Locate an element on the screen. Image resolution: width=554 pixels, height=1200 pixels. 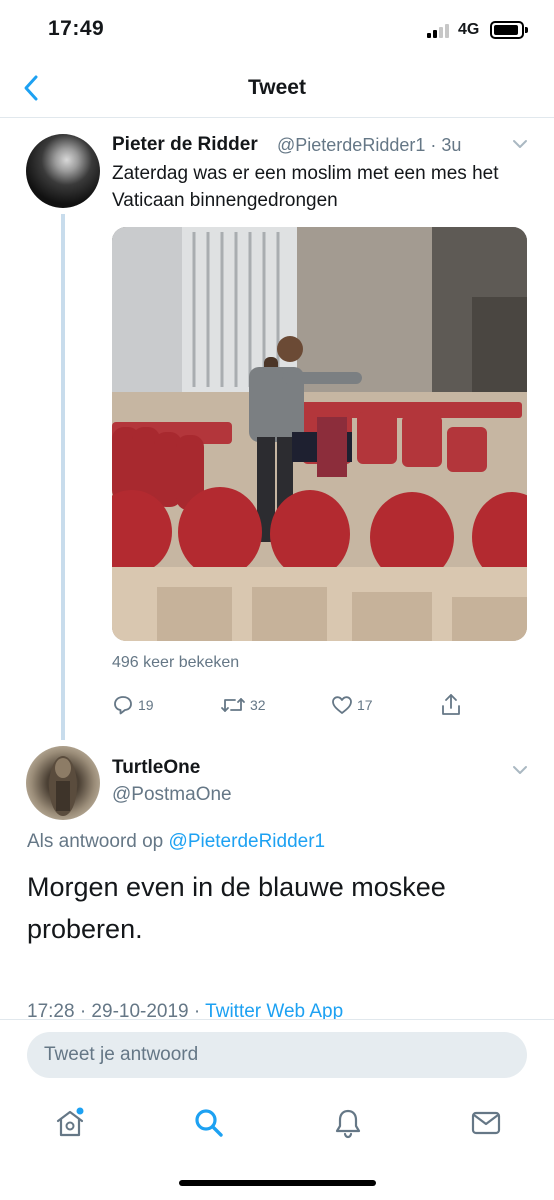
home-indicator is located at coordinates (277, 1183).